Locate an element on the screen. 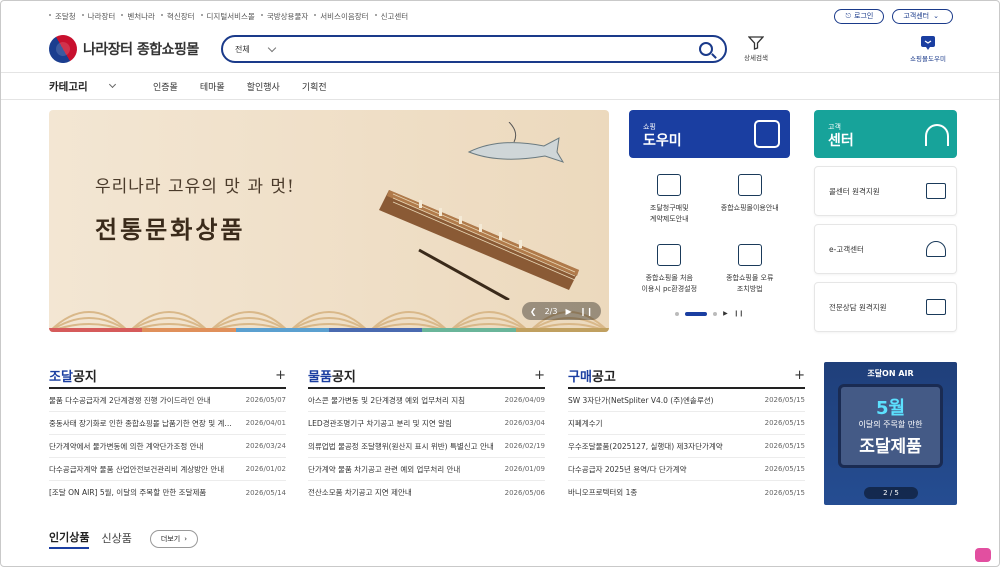  detail-search-button: 상세검색 is located at coordinates (756, 49).